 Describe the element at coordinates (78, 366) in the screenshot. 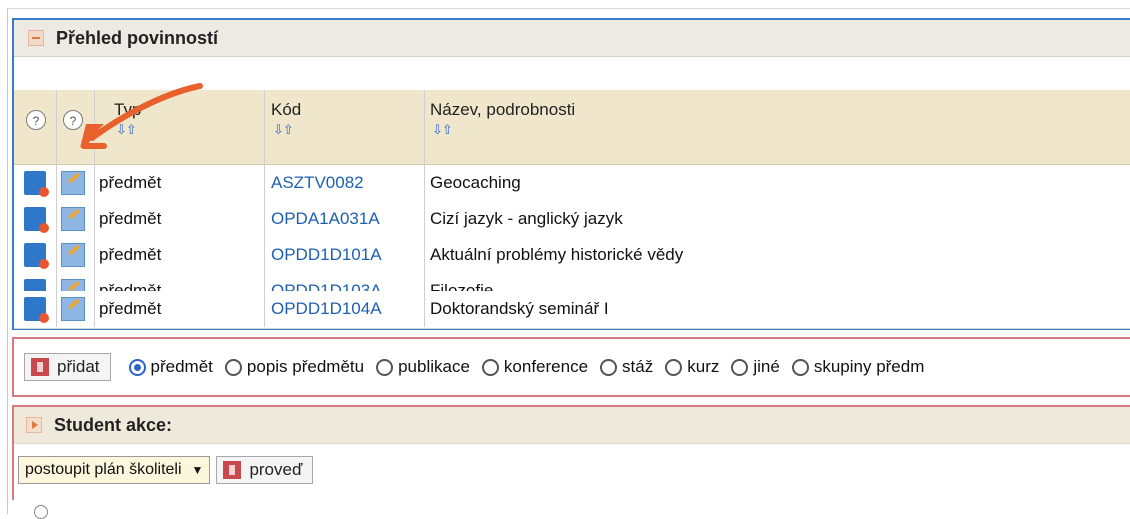

I see `add-button-label: přidat` at that location.